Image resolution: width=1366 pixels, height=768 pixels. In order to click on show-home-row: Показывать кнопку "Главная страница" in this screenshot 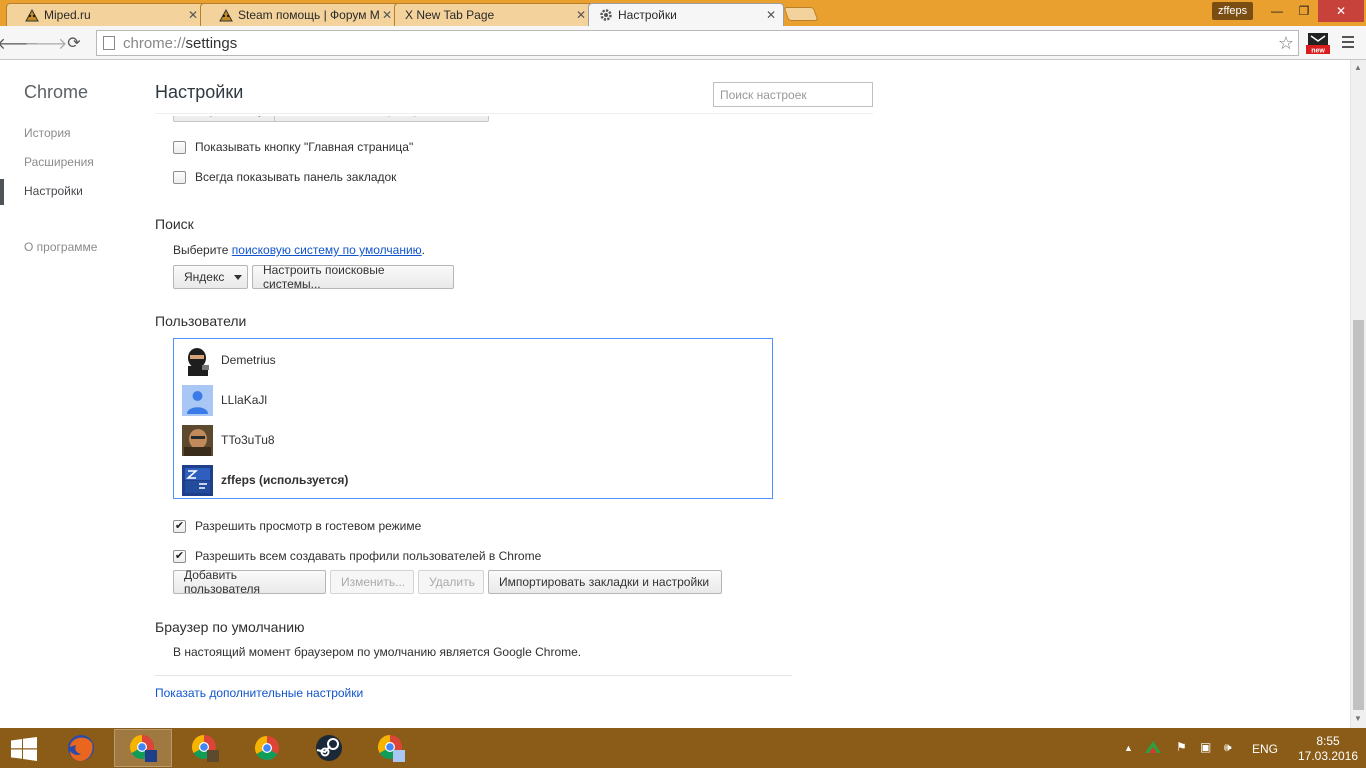, I will do `click(293, 147)`.